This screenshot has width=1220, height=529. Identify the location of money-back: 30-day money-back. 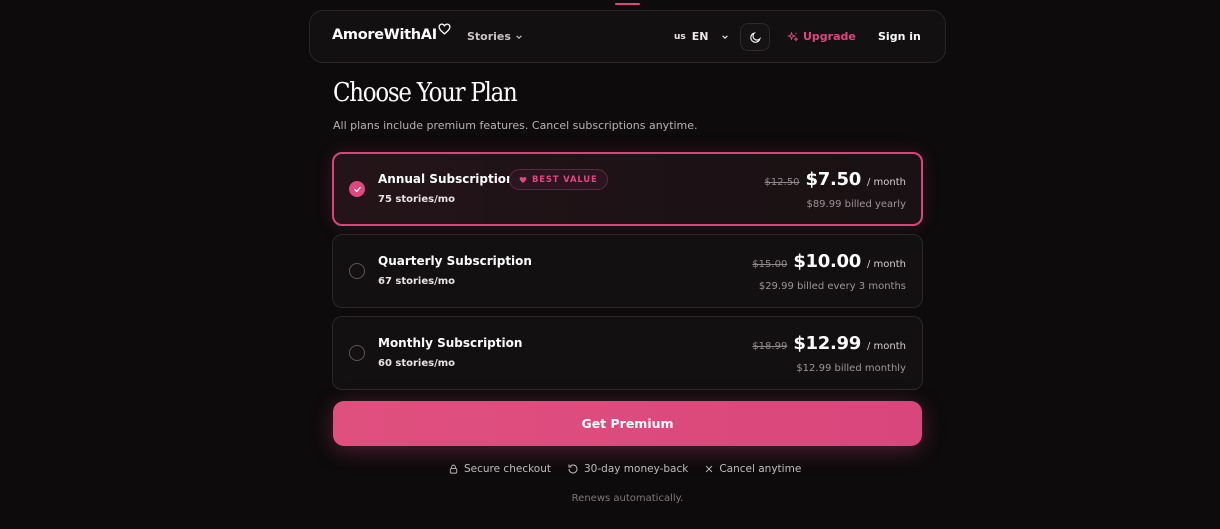
(627, 469).